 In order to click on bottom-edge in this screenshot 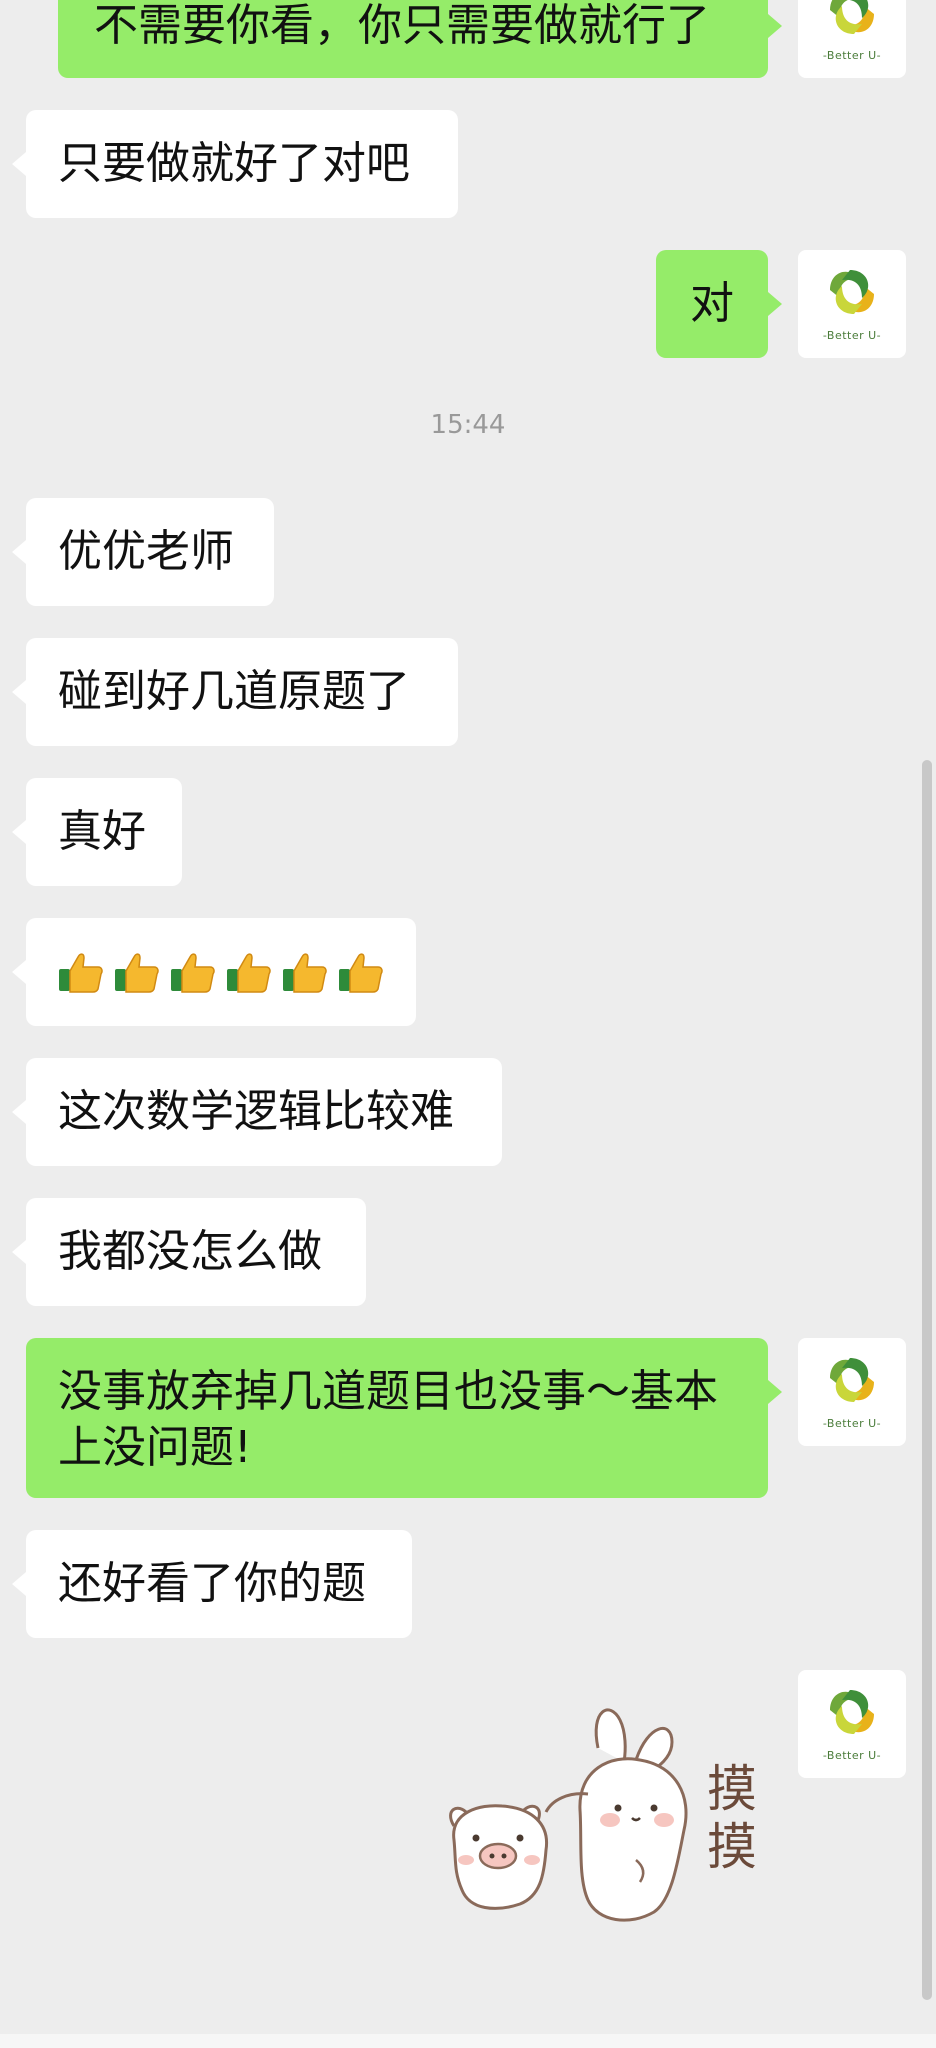, I will do `click(468, 2041)`.